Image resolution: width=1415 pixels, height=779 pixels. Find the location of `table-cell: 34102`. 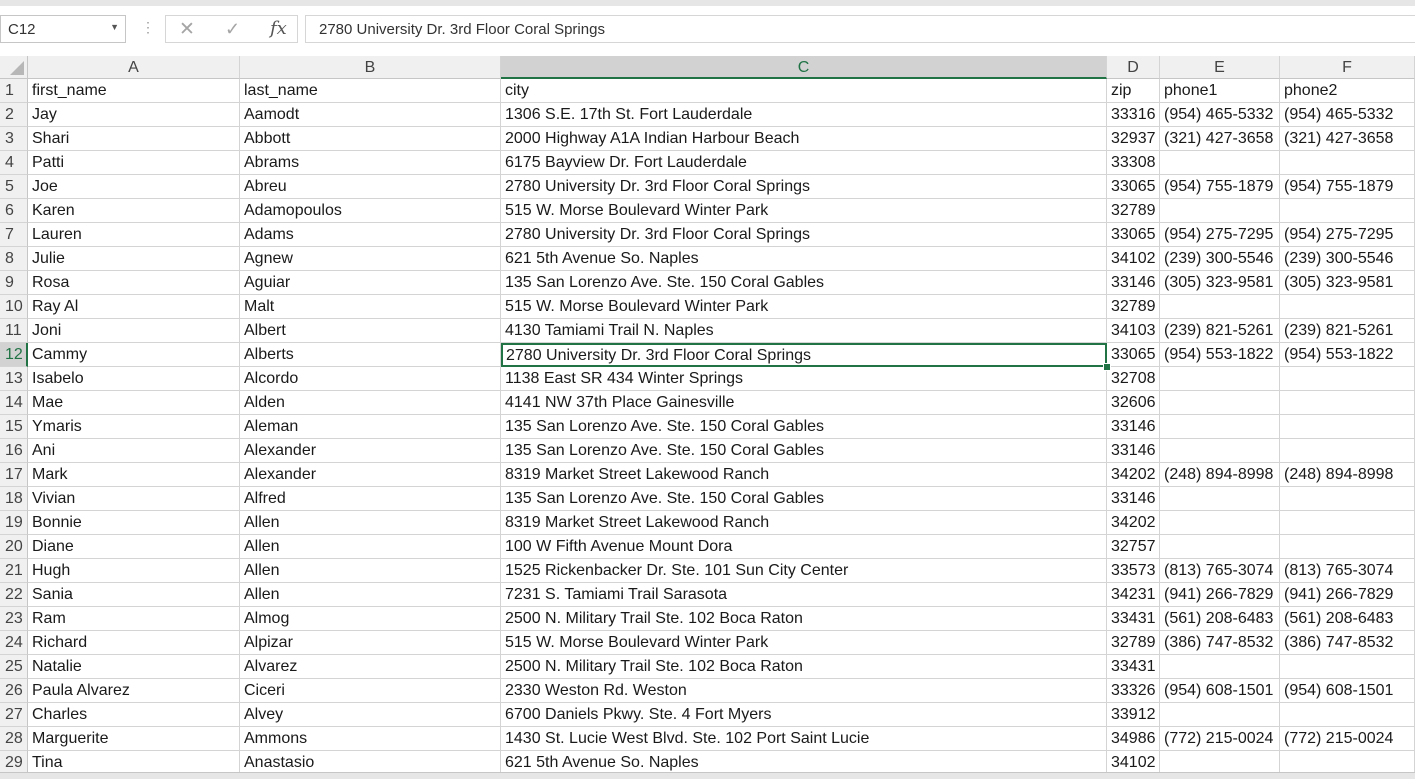

table-cell: 34102 is located at coordinates (1133, 259).